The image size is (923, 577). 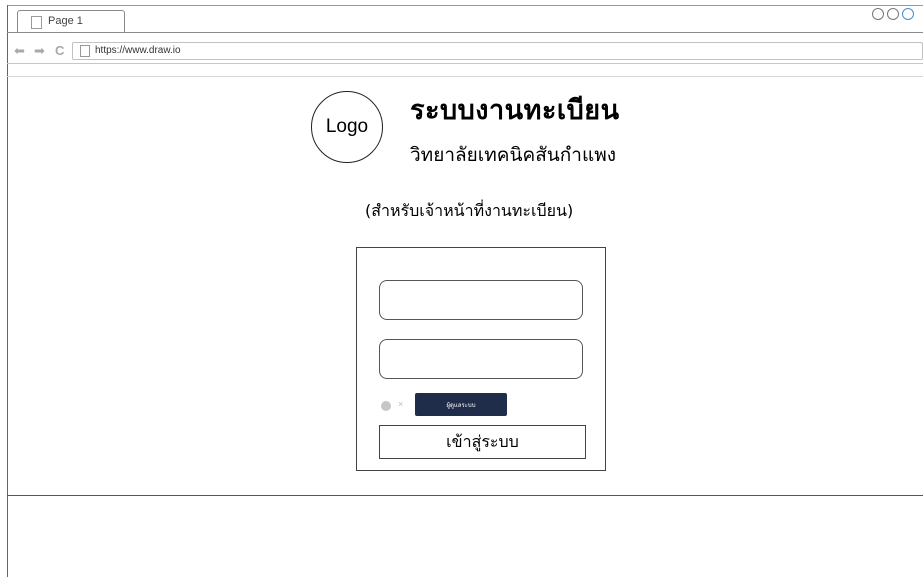 I want to click on window-top-border, so click(x=465, y=5).